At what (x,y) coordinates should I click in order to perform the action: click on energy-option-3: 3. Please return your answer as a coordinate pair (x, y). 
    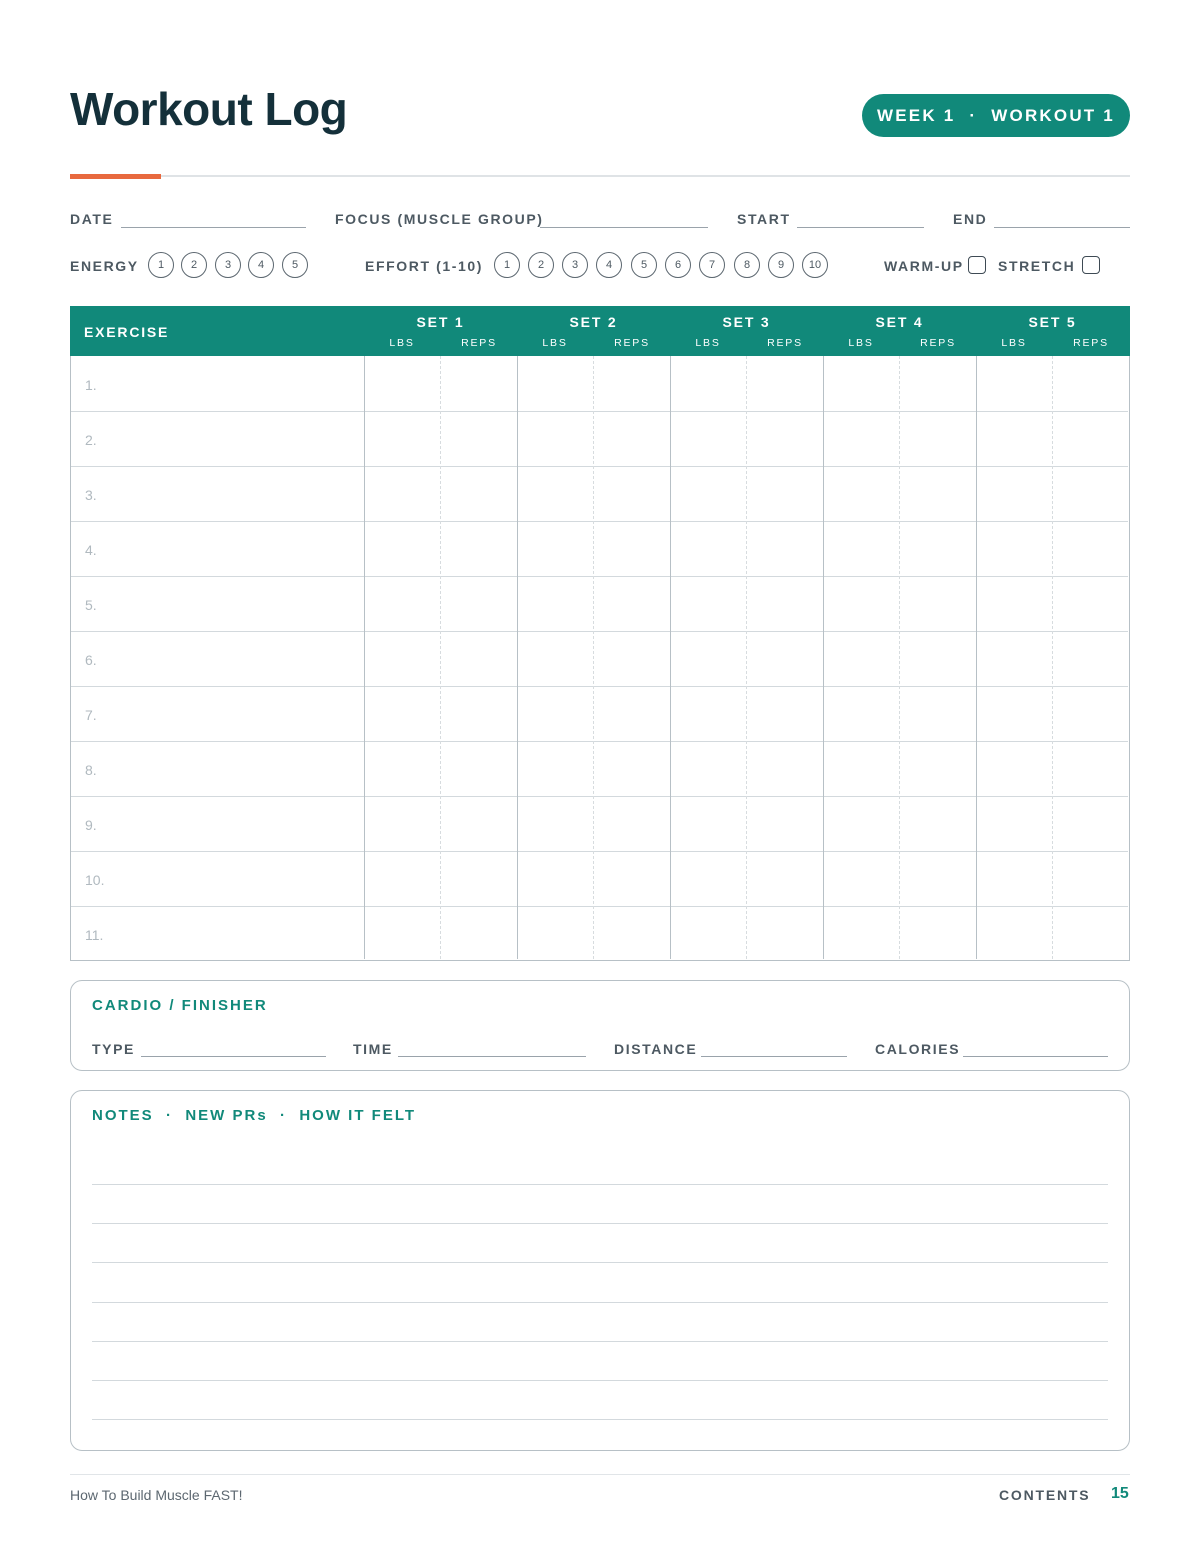
    Looking at the image, I should click on (228, 265).